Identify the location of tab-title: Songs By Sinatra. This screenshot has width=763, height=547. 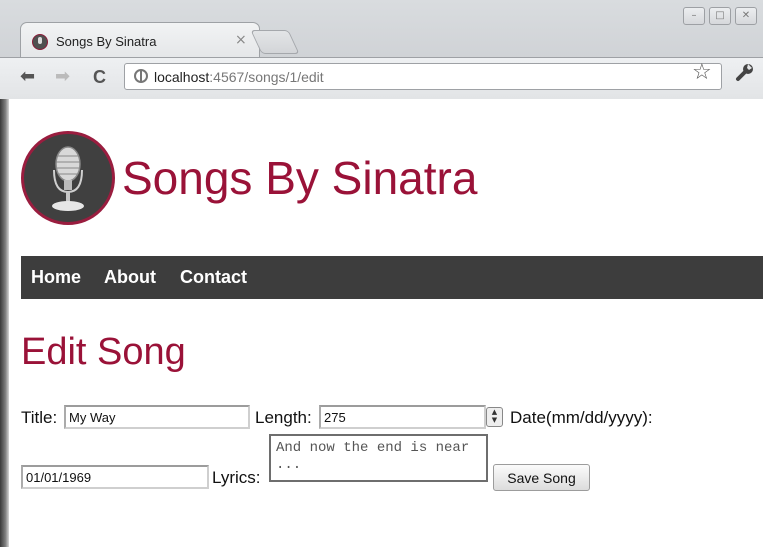
(106, 41).